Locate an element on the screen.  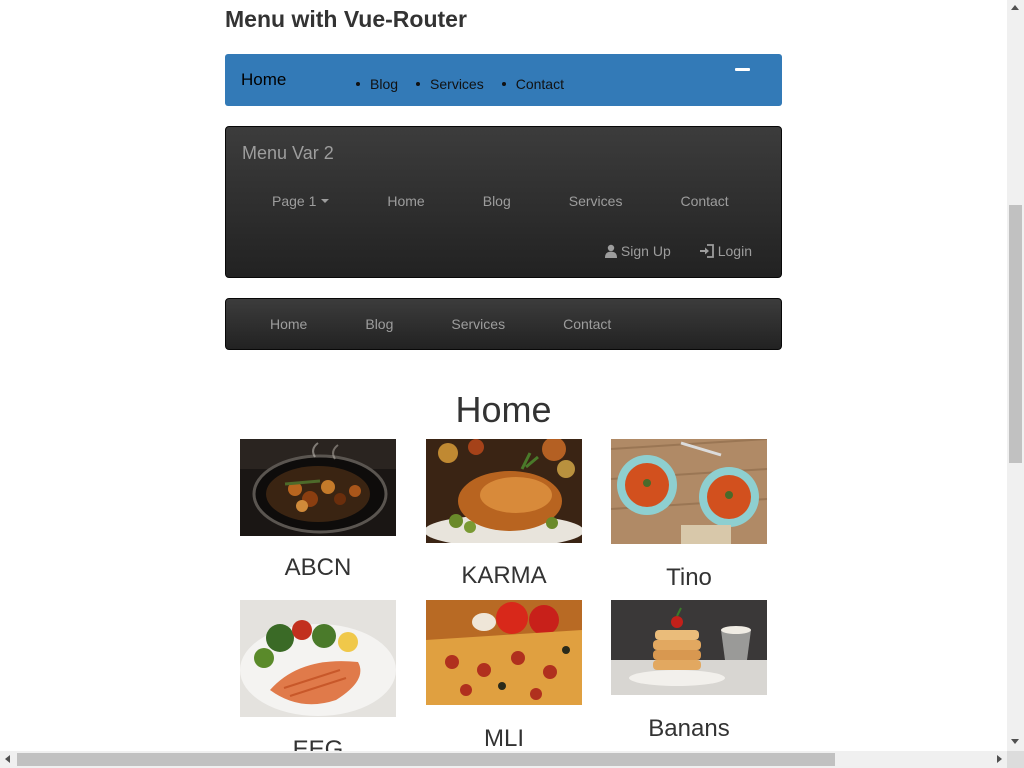
sign-up-label: Sign Up is located at coordinates (645, 251).